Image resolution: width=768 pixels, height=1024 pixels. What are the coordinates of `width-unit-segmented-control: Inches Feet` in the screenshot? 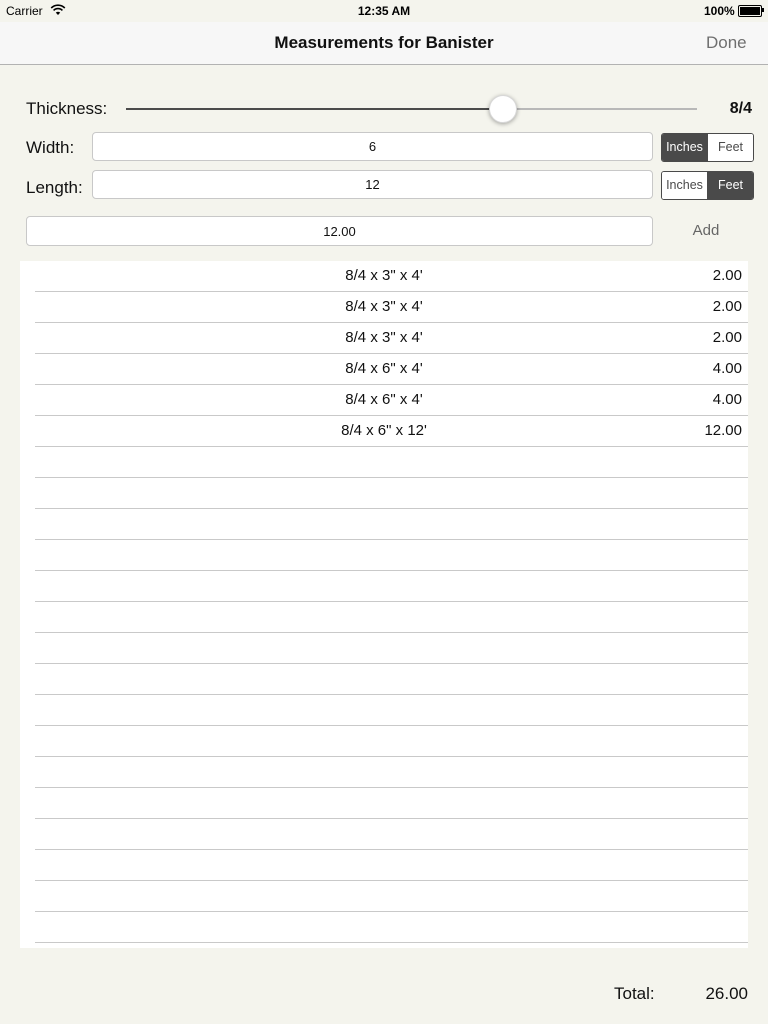 It's located at (707, 147).